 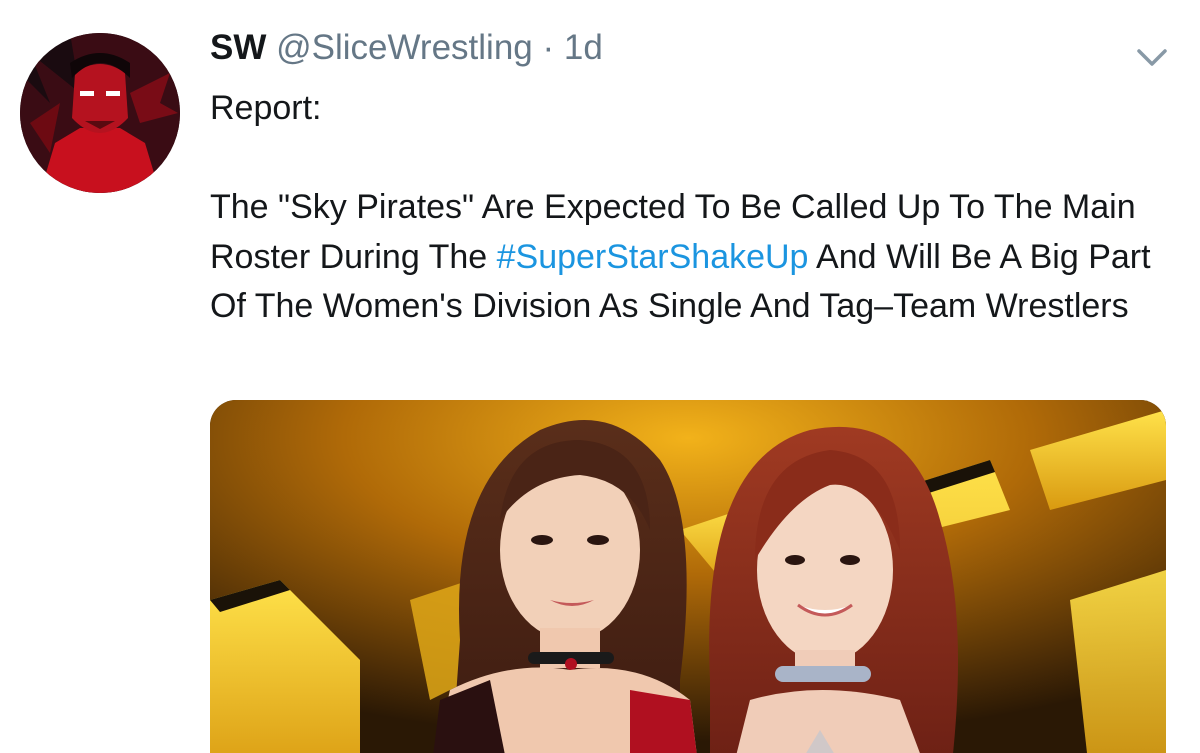 I want to click on timestamp: 1d, so click(x=583, y=47).